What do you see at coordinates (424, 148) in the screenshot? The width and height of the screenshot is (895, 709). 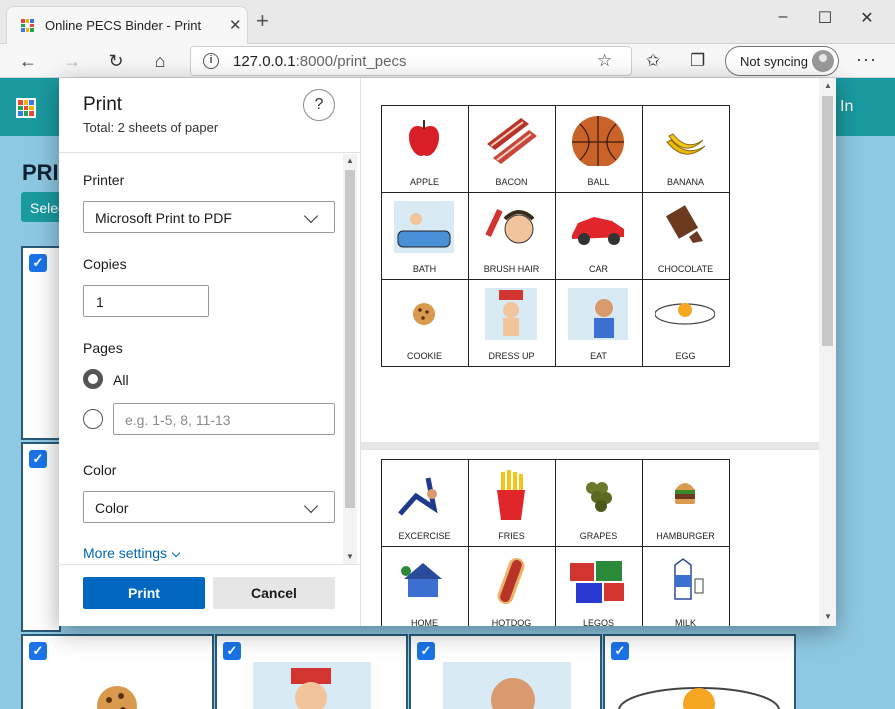 I see `pecs-card: APPLE` at bounding box center [424, 148].